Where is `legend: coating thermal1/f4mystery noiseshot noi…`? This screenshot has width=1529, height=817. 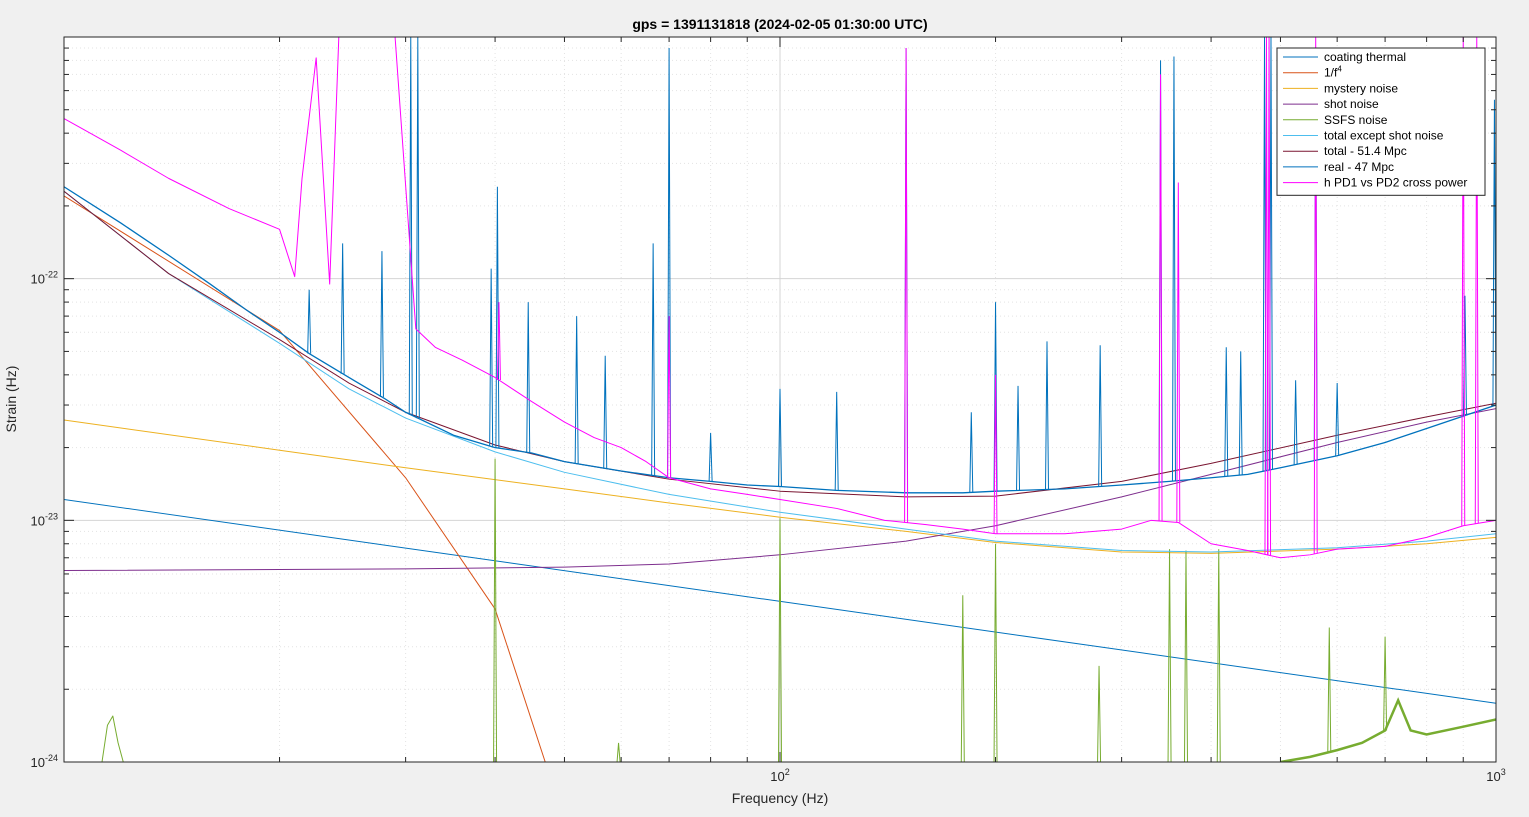
legend: coating thermal1/f4mystery noiseshot noi… is located at coordinates (1381, 121).